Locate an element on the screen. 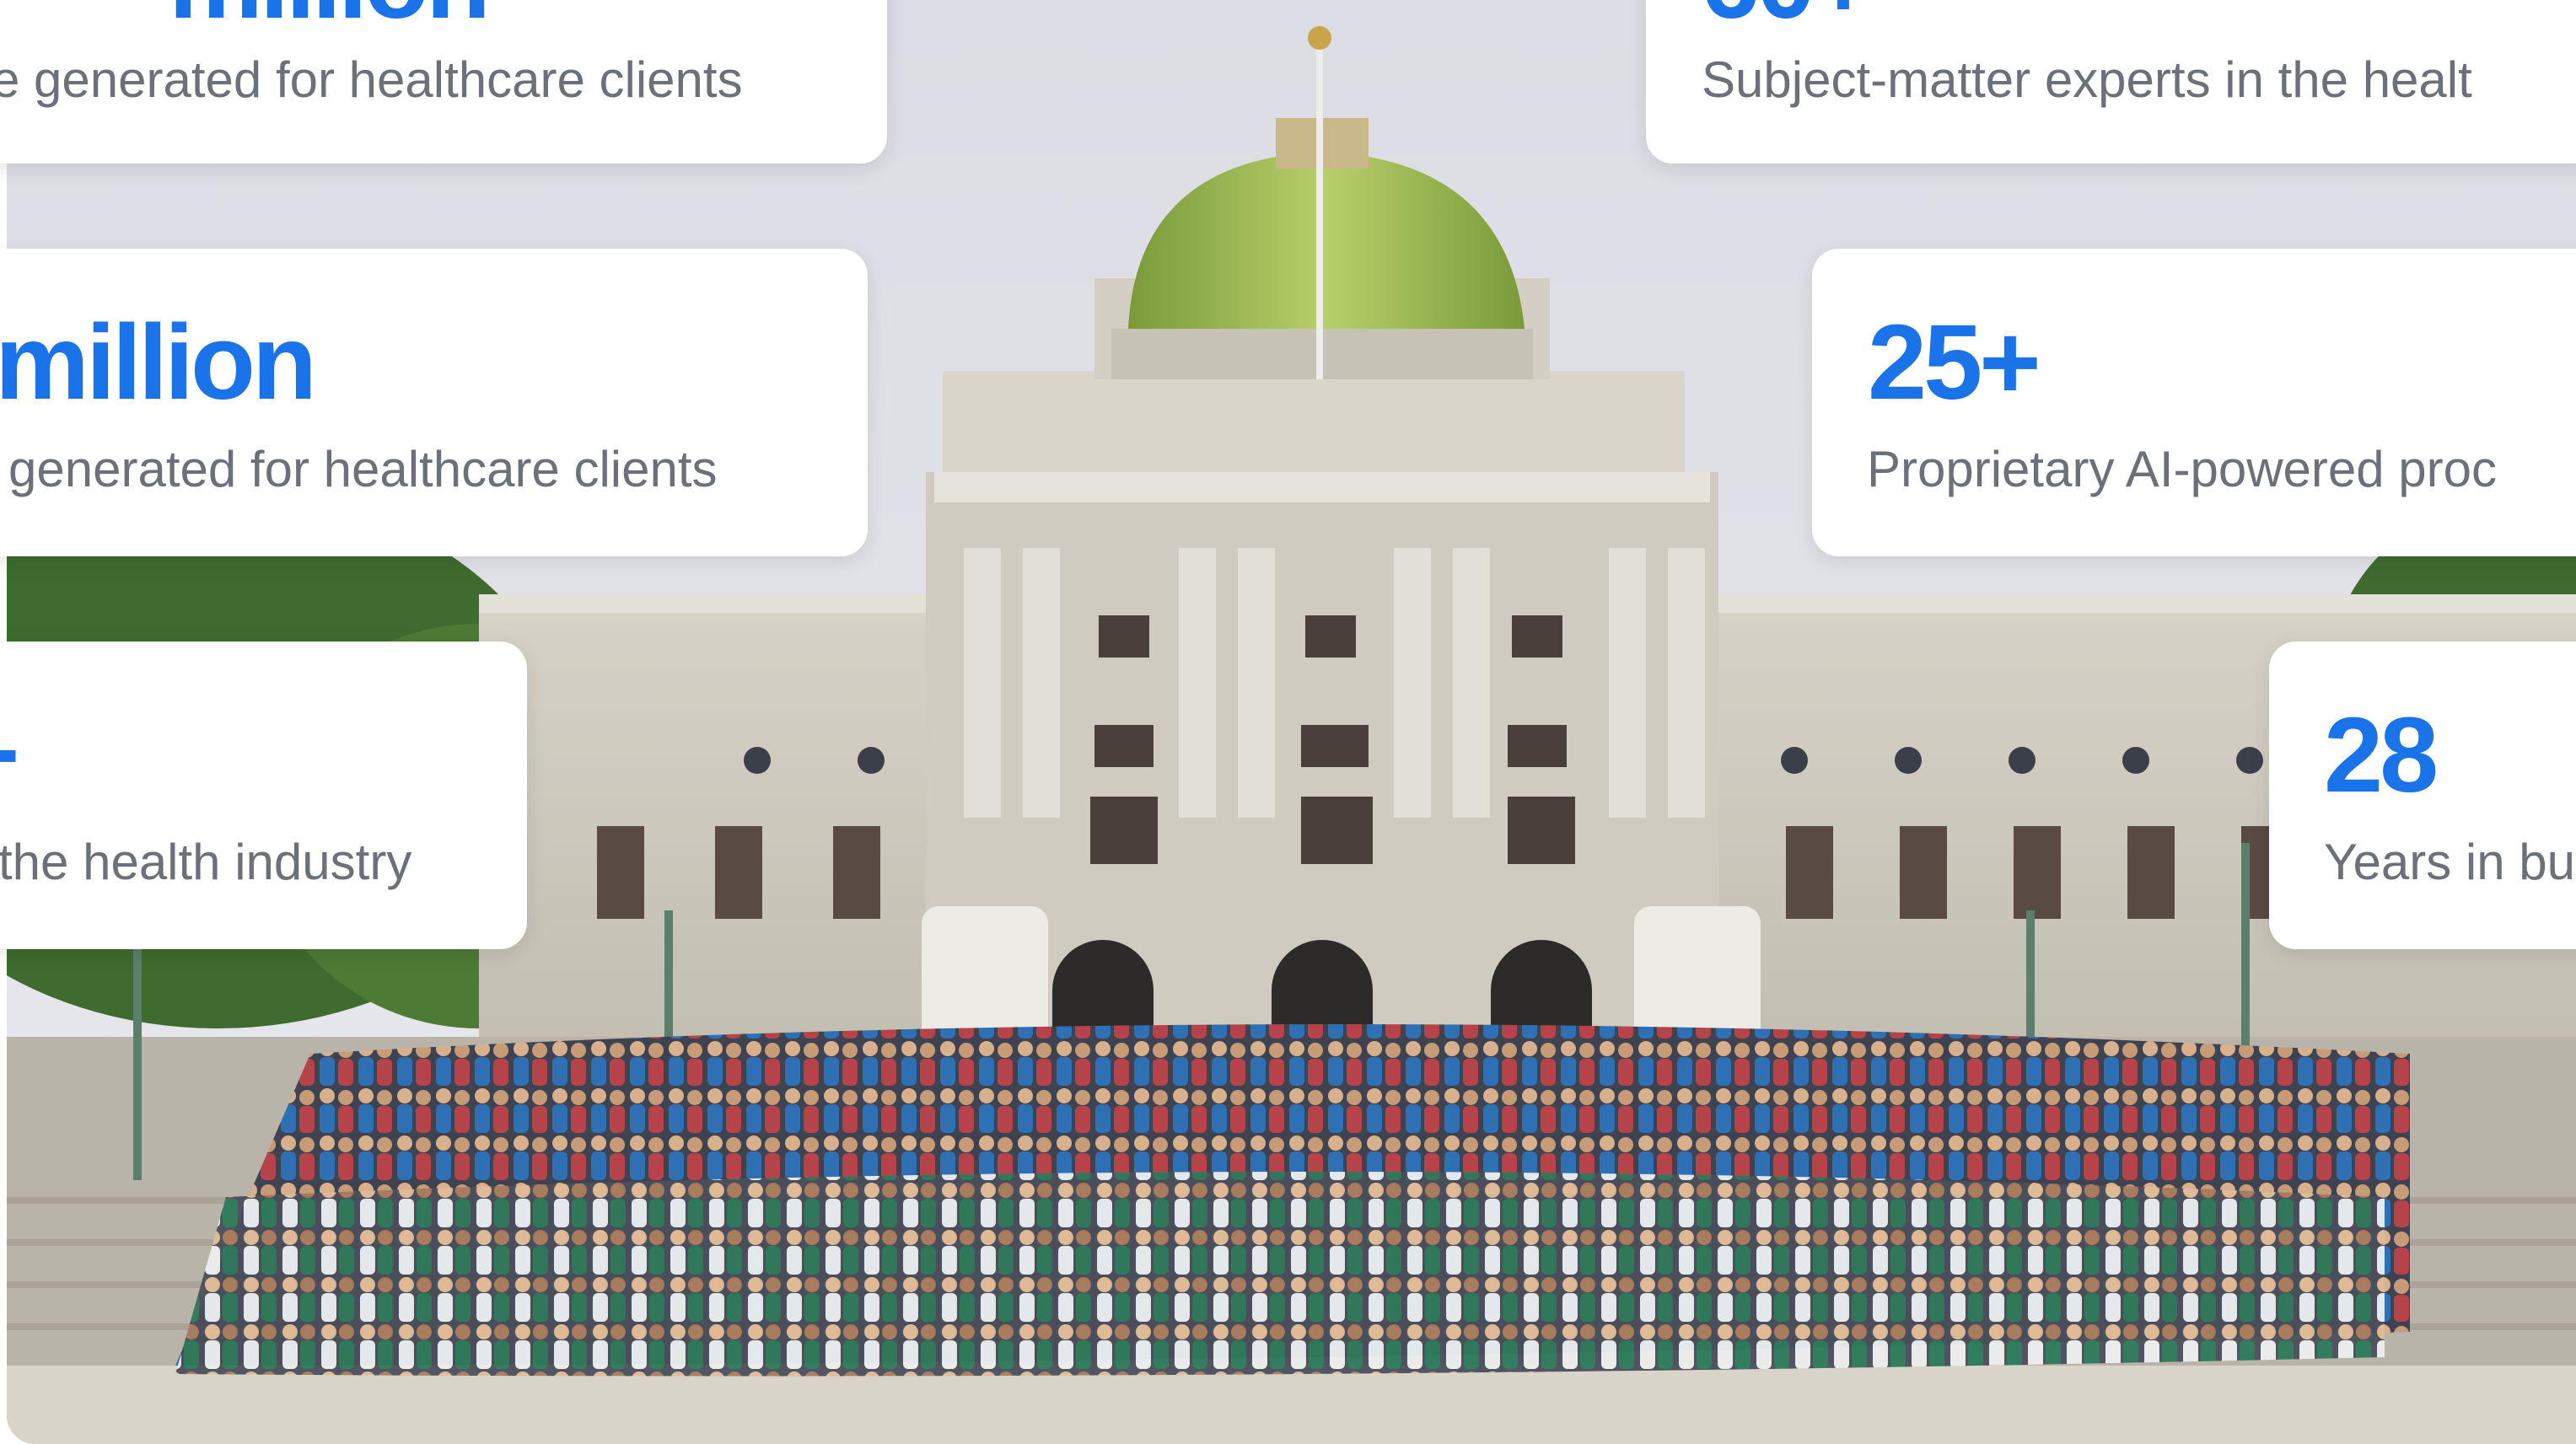 The image size is (2576, 1444). stat-card-years: 28 Years in bu is located at coordinates (2422, 795).